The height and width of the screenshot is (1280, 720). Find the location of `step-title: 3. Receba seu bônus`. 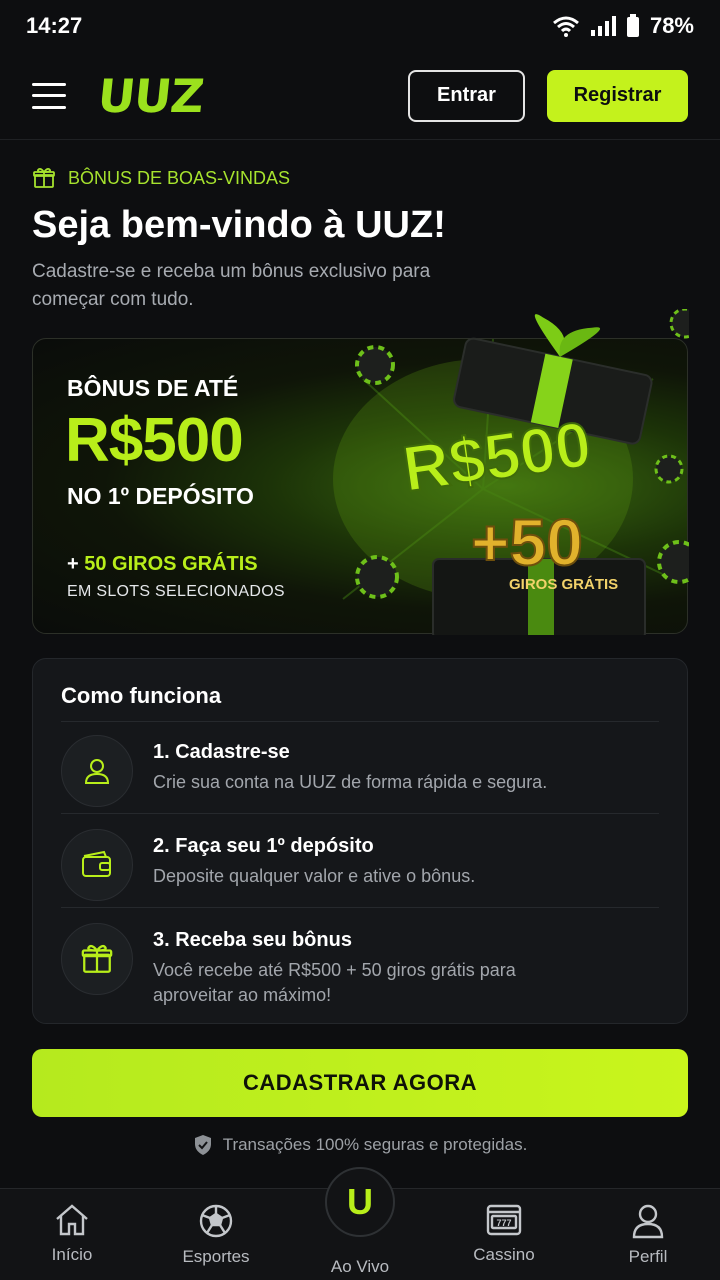

step-title: 3. Receba seu bônus is located at coordinates (252, 940).